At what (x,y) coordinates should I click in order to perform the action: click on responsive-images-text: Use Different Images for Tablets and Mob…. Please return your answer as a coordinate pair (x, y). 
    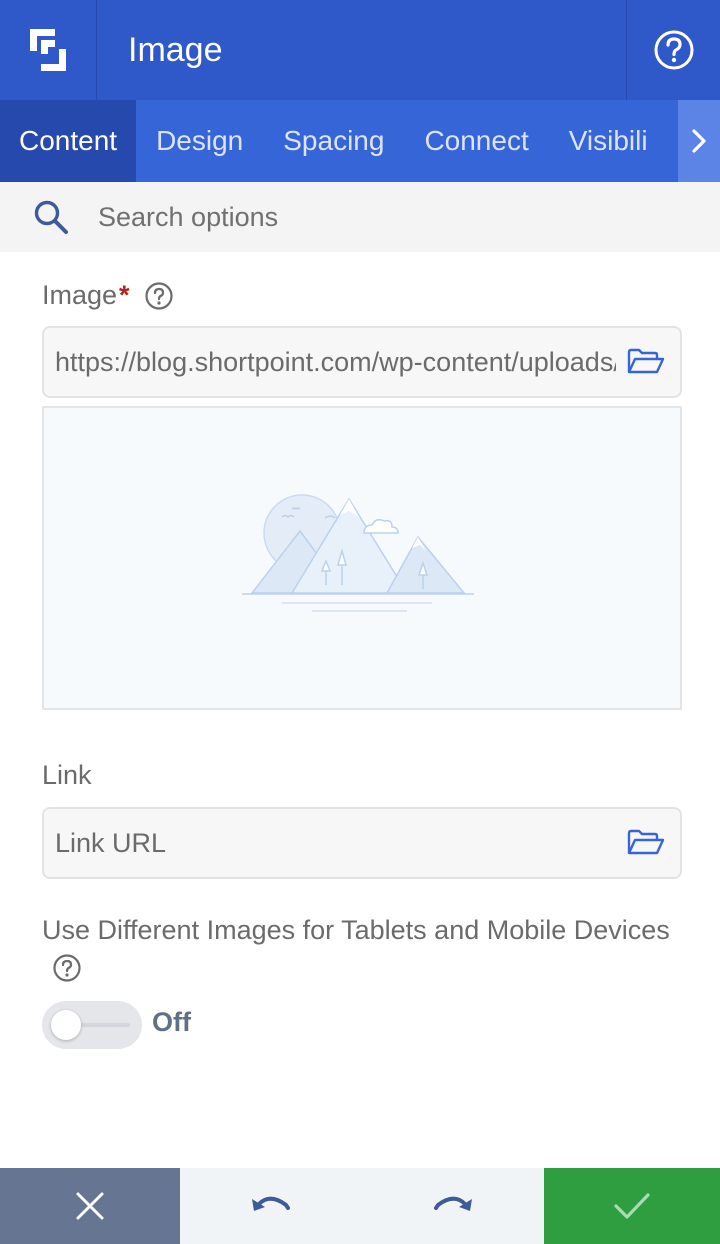
    Looking at the image, I should click on (356, 930).